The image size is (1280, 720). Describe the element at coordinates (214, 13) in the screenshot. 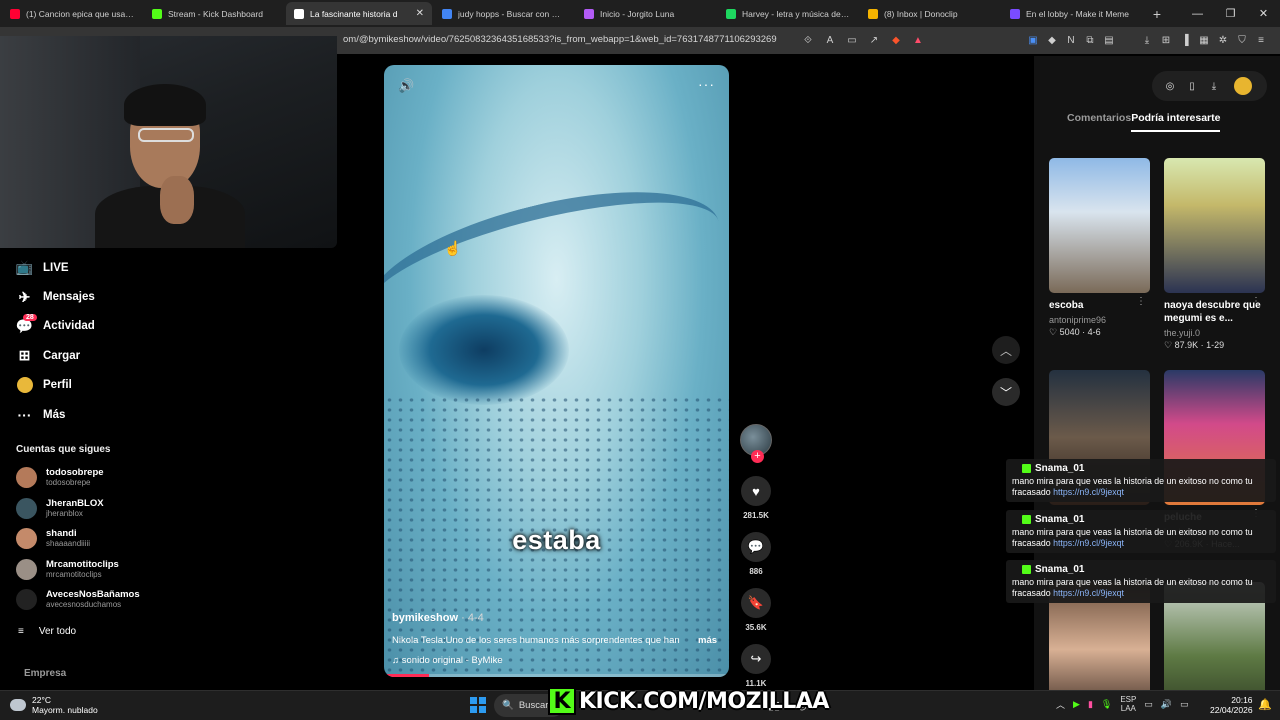

I see `browser-tab: Stream - Kick Dashboard` at that location.